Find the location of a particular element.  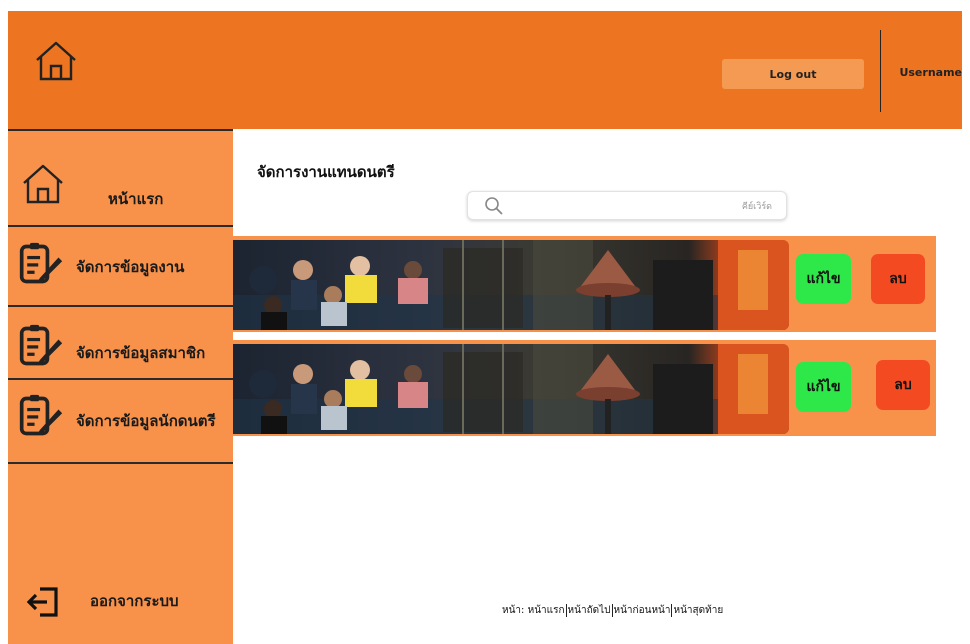

sidebar-logout-label: ออกจากระบบ is located at coordinates (134, 601).